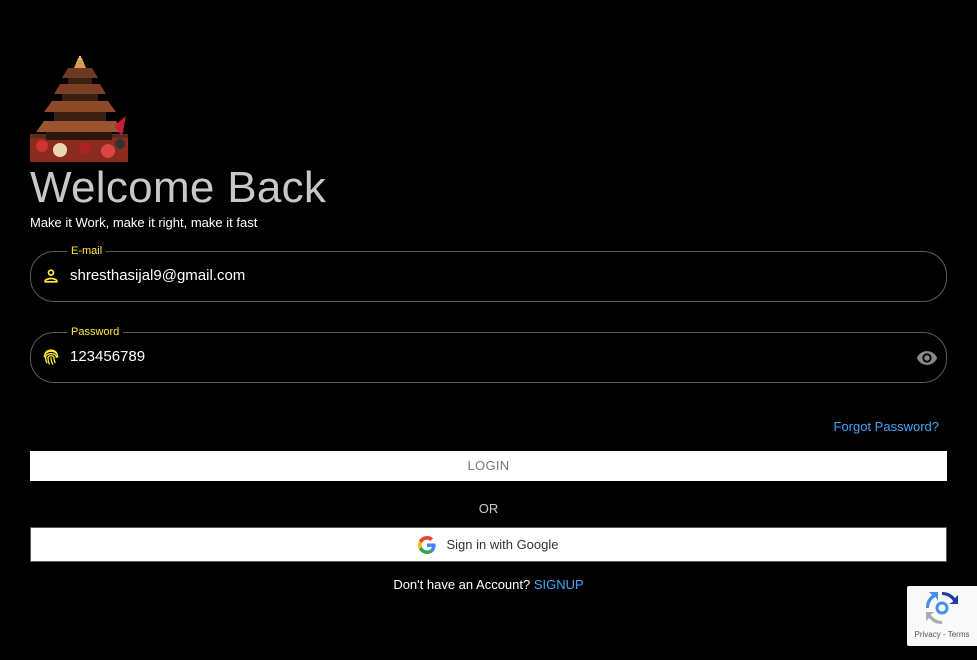 This screenshot has height=660, width=977. Describe the element at coordinates (178, 187) in the screenshot. I see `page-title: Welcome Back` at that location.